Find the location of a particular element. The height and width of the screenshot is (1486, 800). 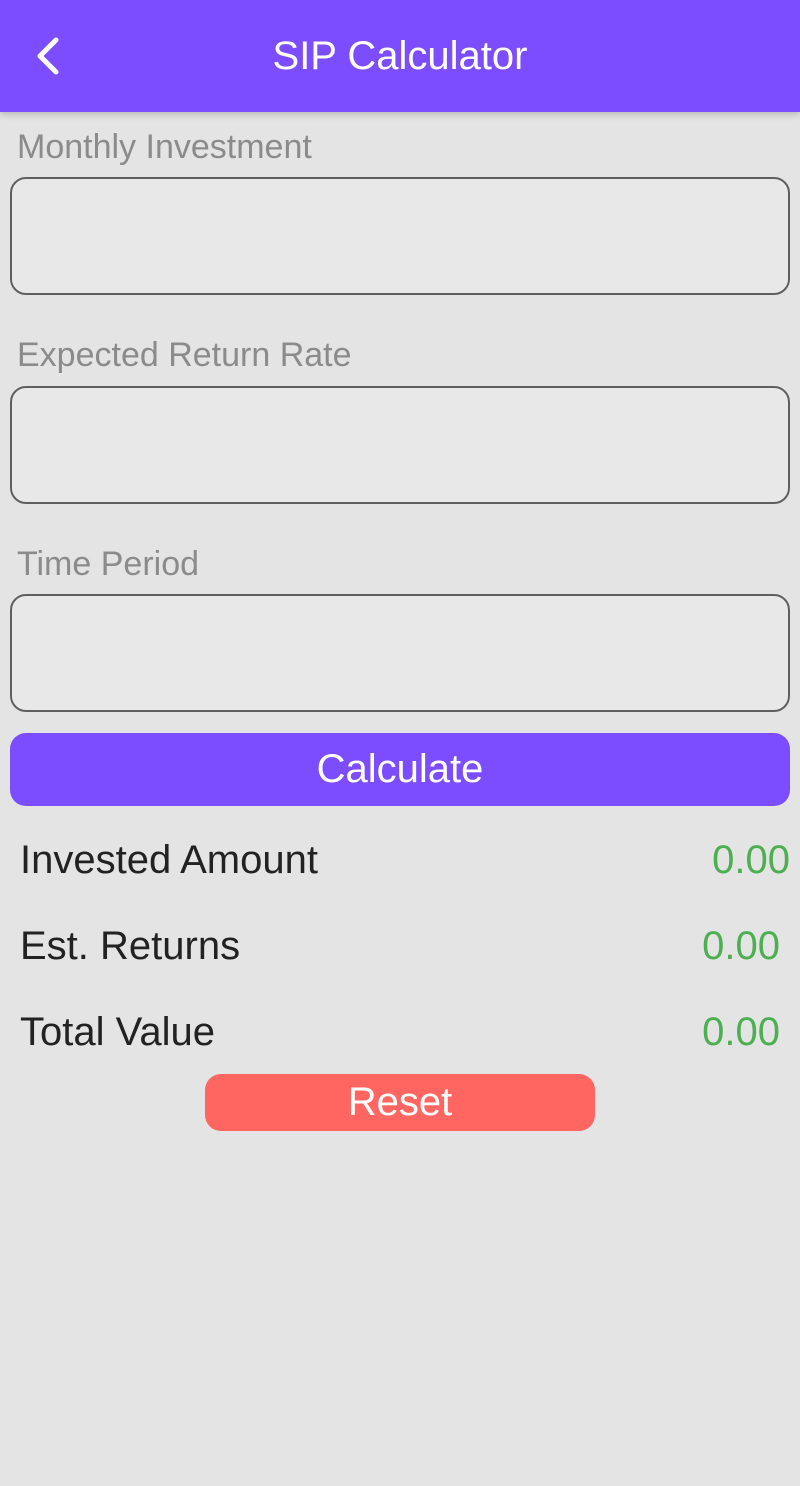

total-value-row: Total Value 0.00 is located at coordinates (405, 1032).